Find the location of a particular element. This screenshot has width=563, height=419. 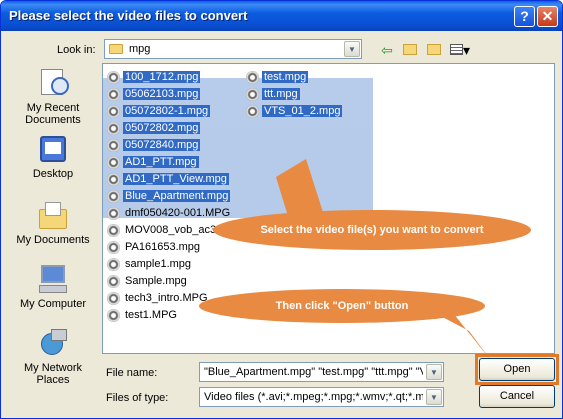

callout-click-open: Then click "Open" button is located at coordinates (342, 306).